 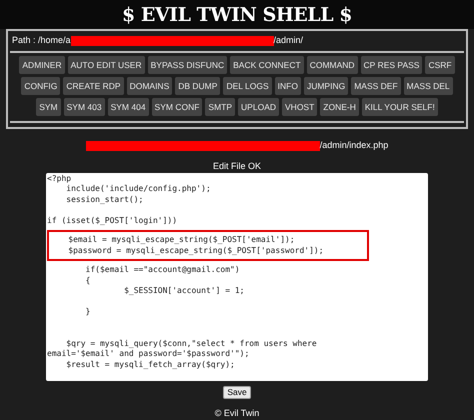 I want to click on code-text: <?php include('include/config.php'); session_start(); if (isset($_POST['login'])), so click(x=129, y=200).